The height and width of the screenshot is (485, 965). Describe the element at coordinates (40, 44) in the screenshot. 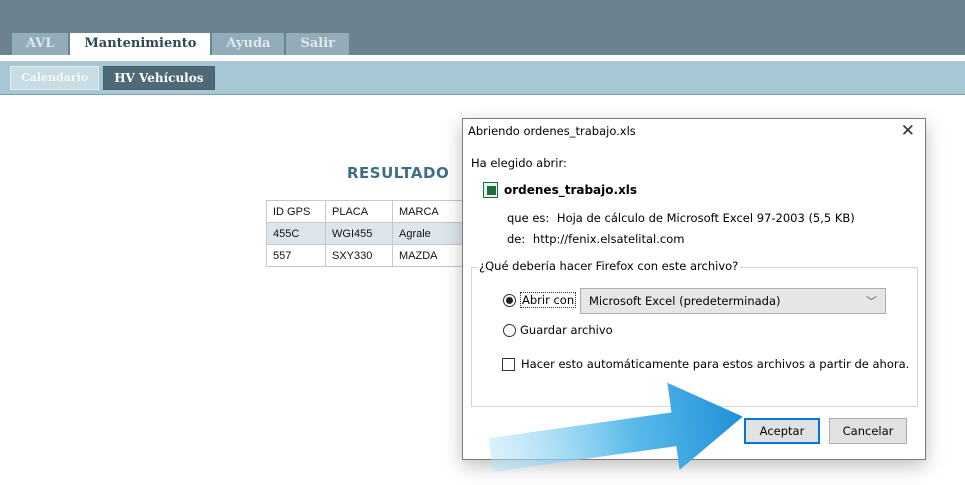

I see `tab-avl: AVL` at that location.